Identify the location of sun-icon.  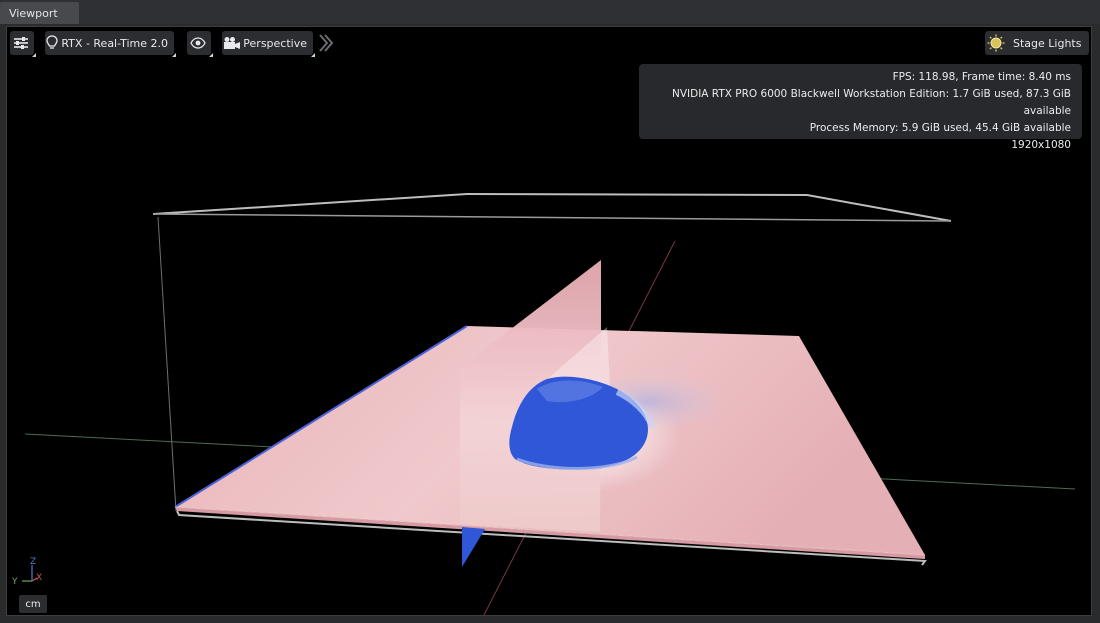
(996, 43).